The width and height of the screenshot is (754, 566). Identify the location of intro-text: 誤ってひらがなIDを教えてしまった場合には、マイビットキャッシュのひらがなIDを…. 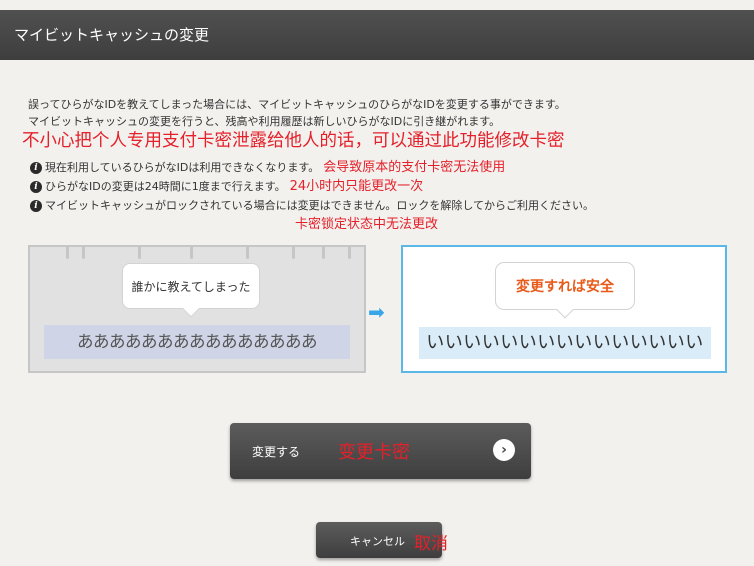
(297, 113).